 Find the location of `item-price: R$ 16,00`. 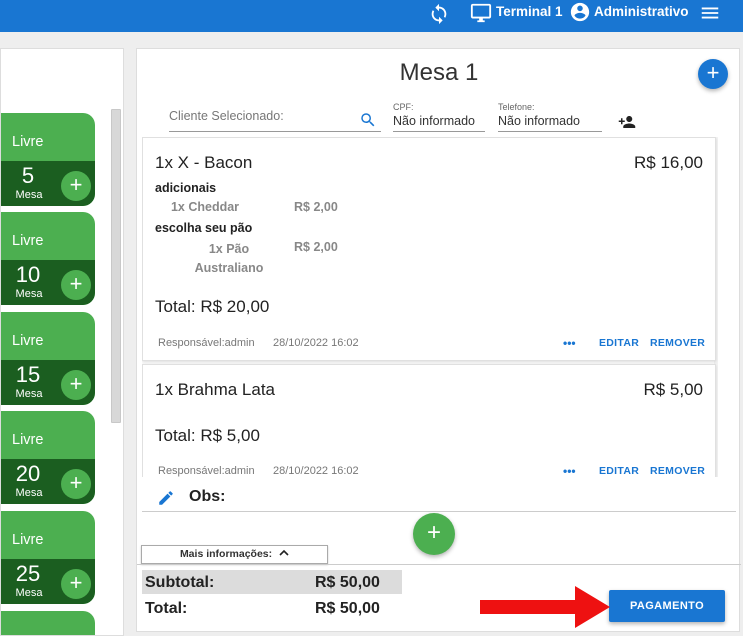

item-price: R$ 16,00 is located at coordinates (668, 162).